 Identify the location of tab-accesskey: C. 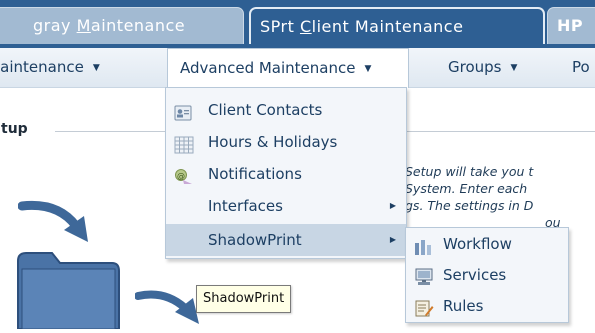
(305, 26).